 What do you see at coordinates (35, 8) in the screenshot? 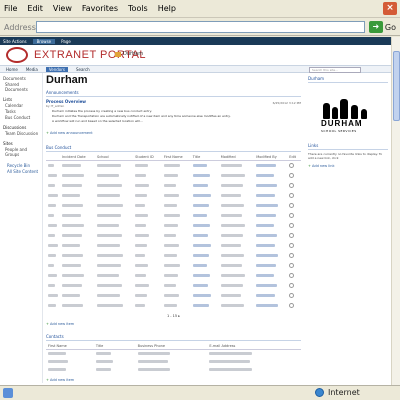
I see `menu-edit: Edit` at bounding box center [35, 8].